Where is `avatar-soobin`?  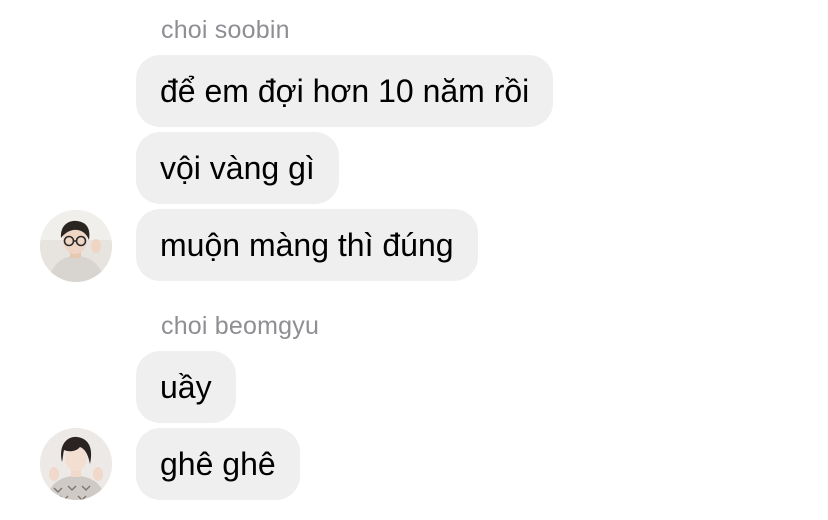
avatar-soobin is located at coordinates (76, 246).